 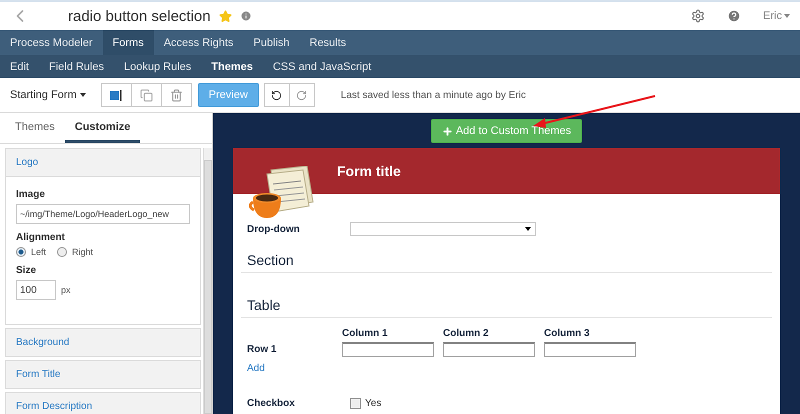 I want to click on sub-nav-tab: Themes, so click(x=232, y=66).